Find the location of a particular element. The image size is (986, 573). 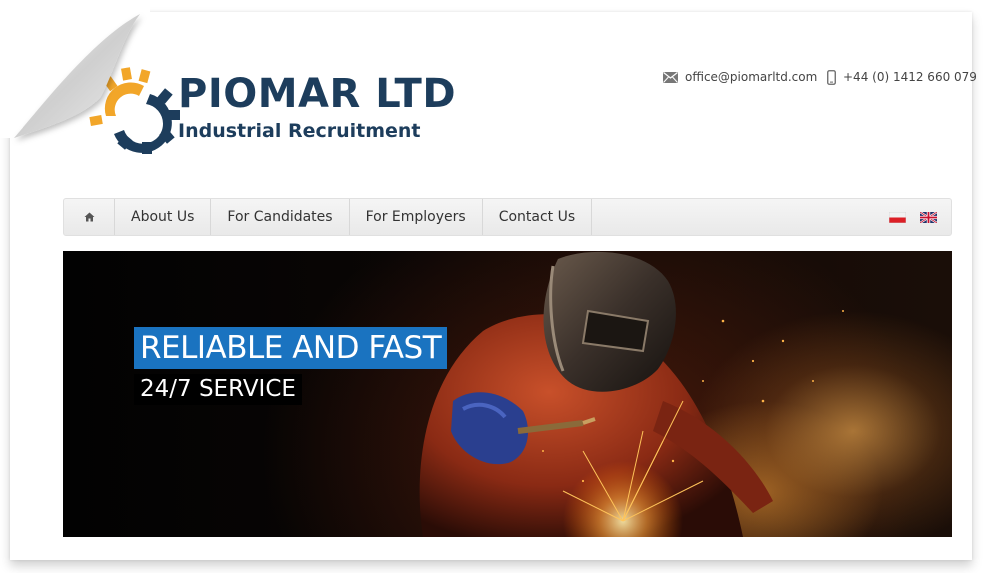

polish-flag-icon is located at coordinates (897, 217).